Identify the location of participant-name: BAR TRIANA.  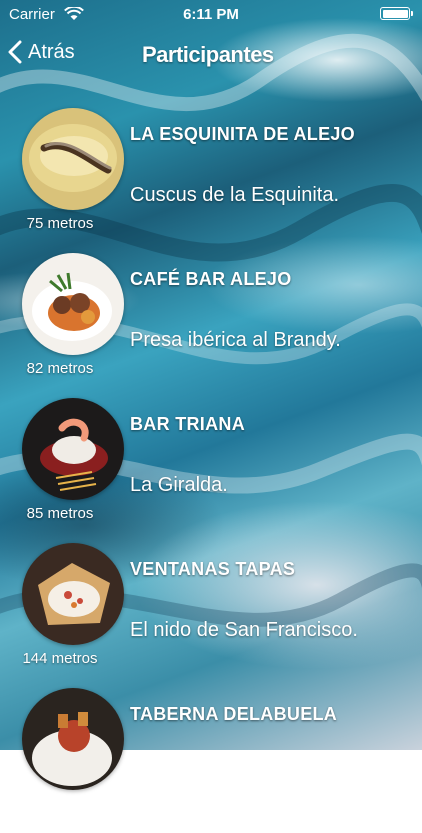
(187, 424).